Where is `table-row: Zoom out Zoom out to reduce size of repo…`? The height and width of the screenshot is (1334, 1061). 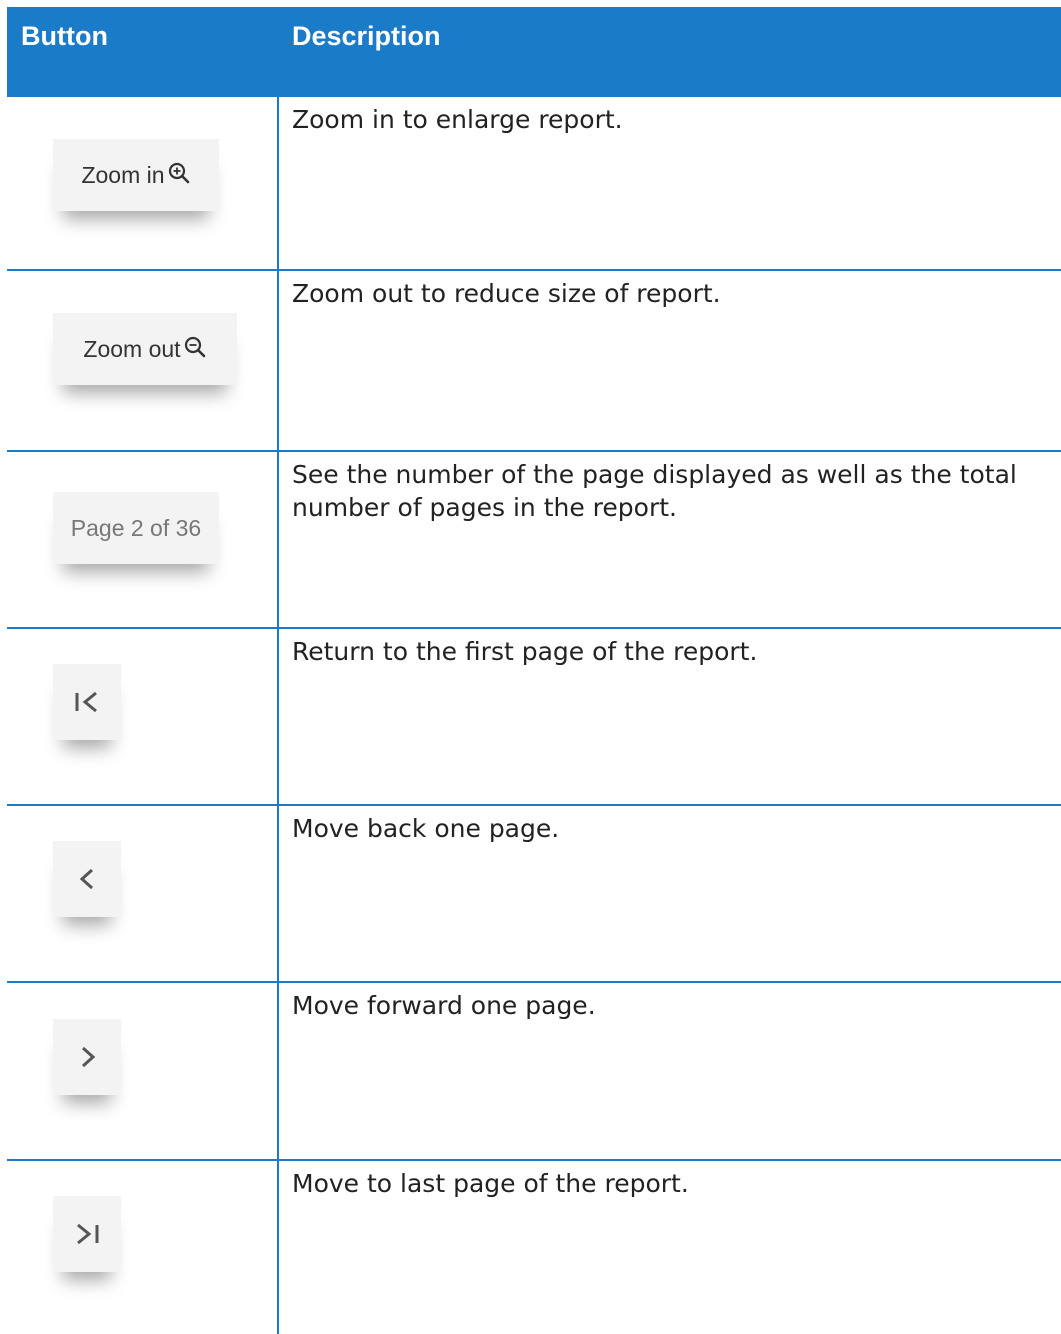 table-row: Zoom out Zoom out to reduce size of repo… is located at coordinates (534, 360).